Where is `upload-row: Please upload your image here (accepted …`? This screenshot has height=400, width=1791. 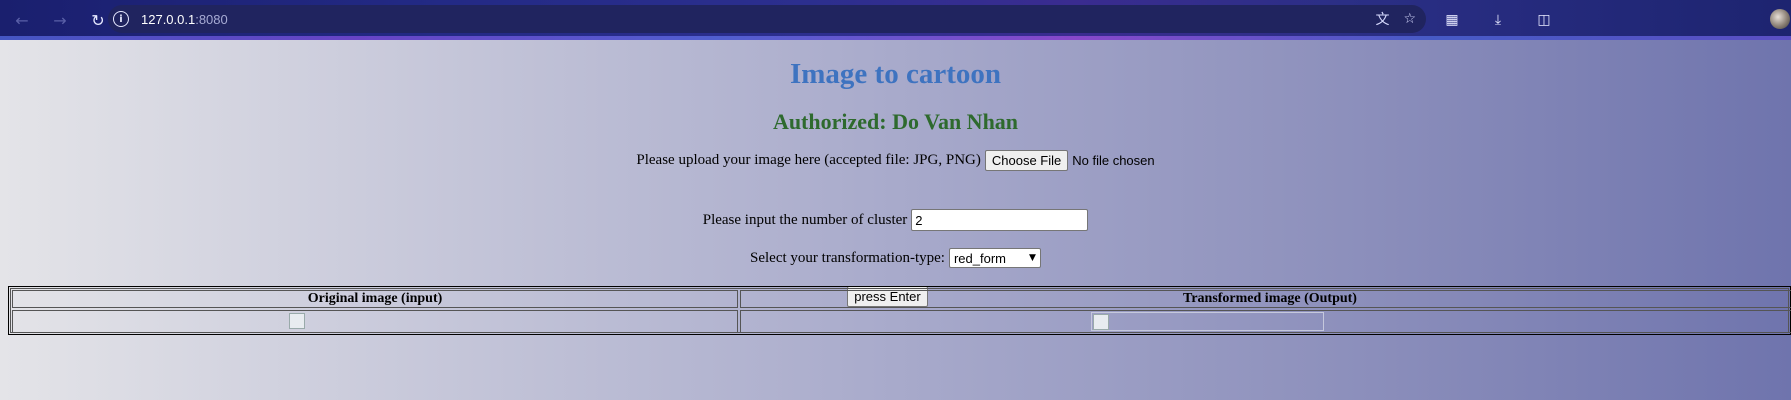 upload-row: Please upload your image here (accepted … is located at coordinates (895, 160).